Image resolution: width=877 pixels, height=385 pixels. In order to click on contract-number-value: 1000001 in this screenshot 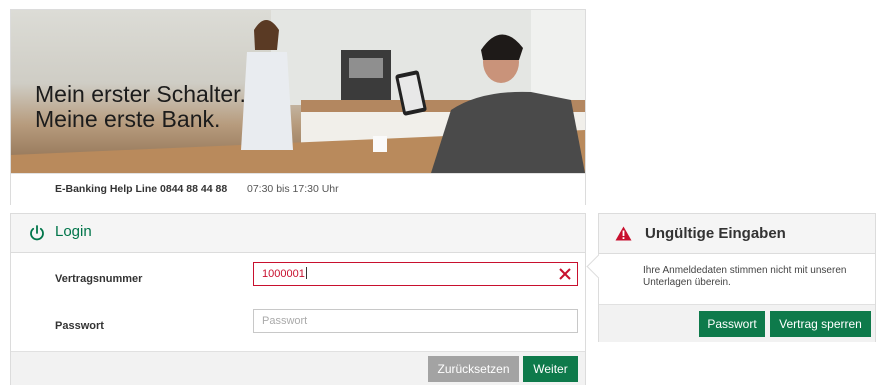, I will do `click(283, 274)`.